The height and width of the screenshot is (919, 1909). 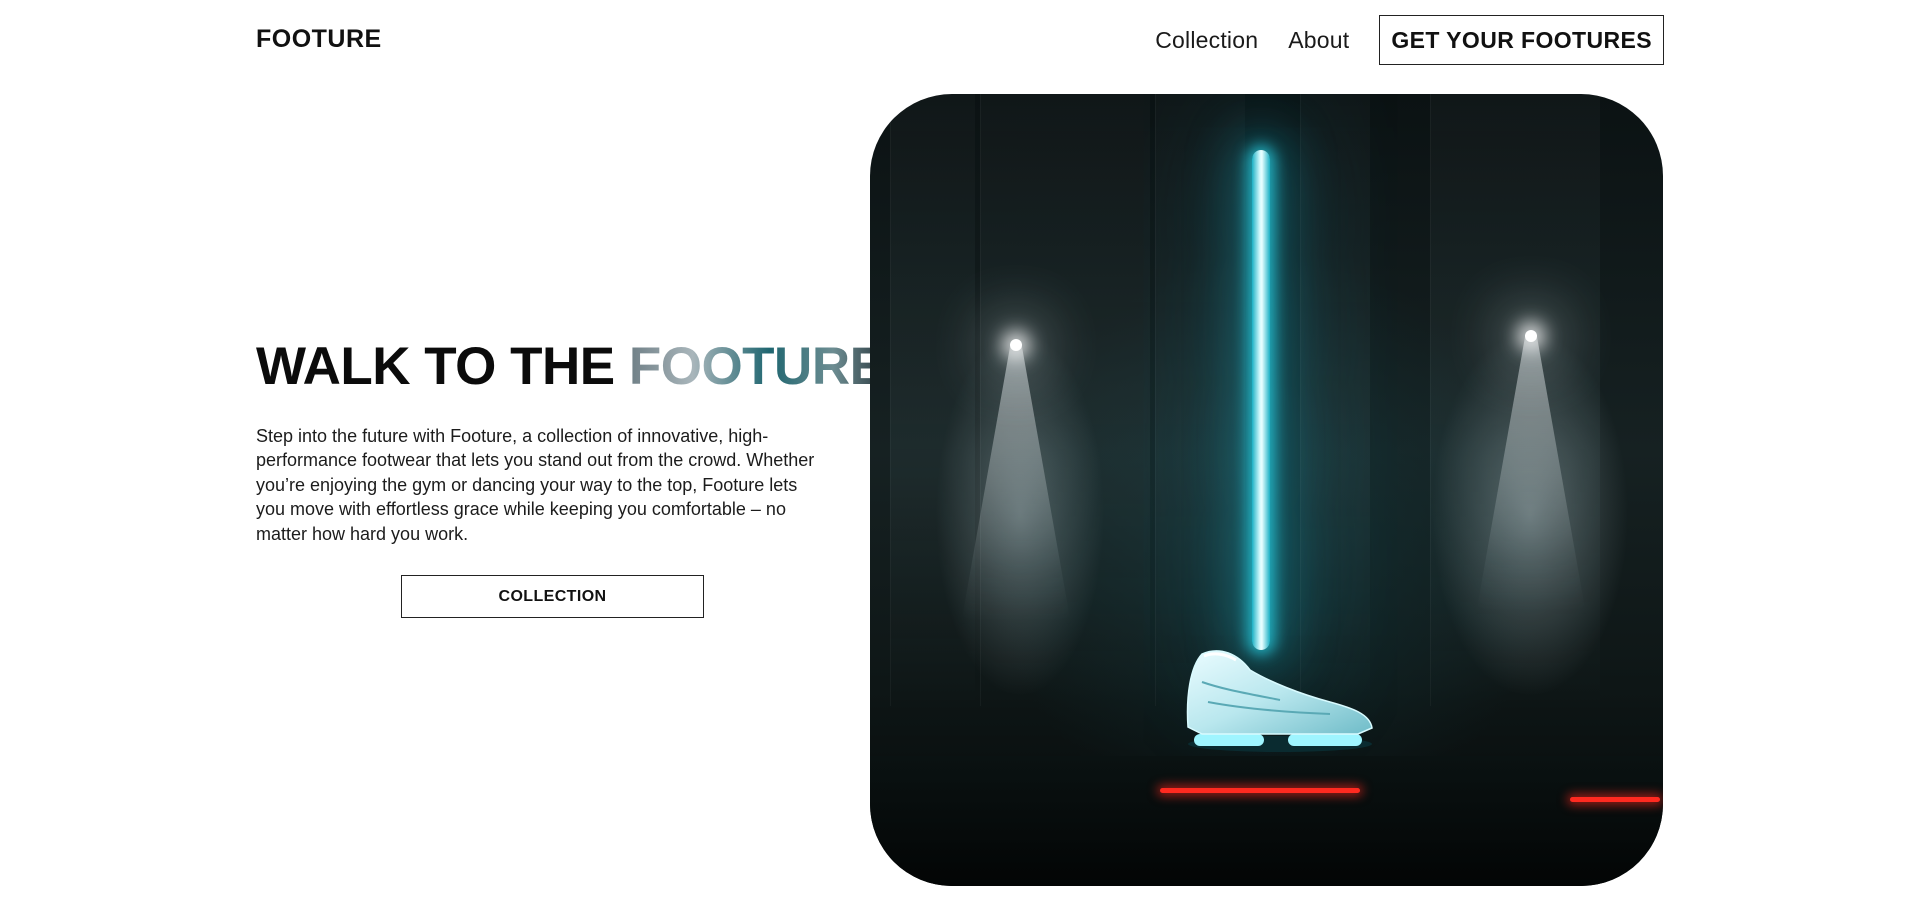 I want to click on wall-panel-center, so click(x=1200, y=400).